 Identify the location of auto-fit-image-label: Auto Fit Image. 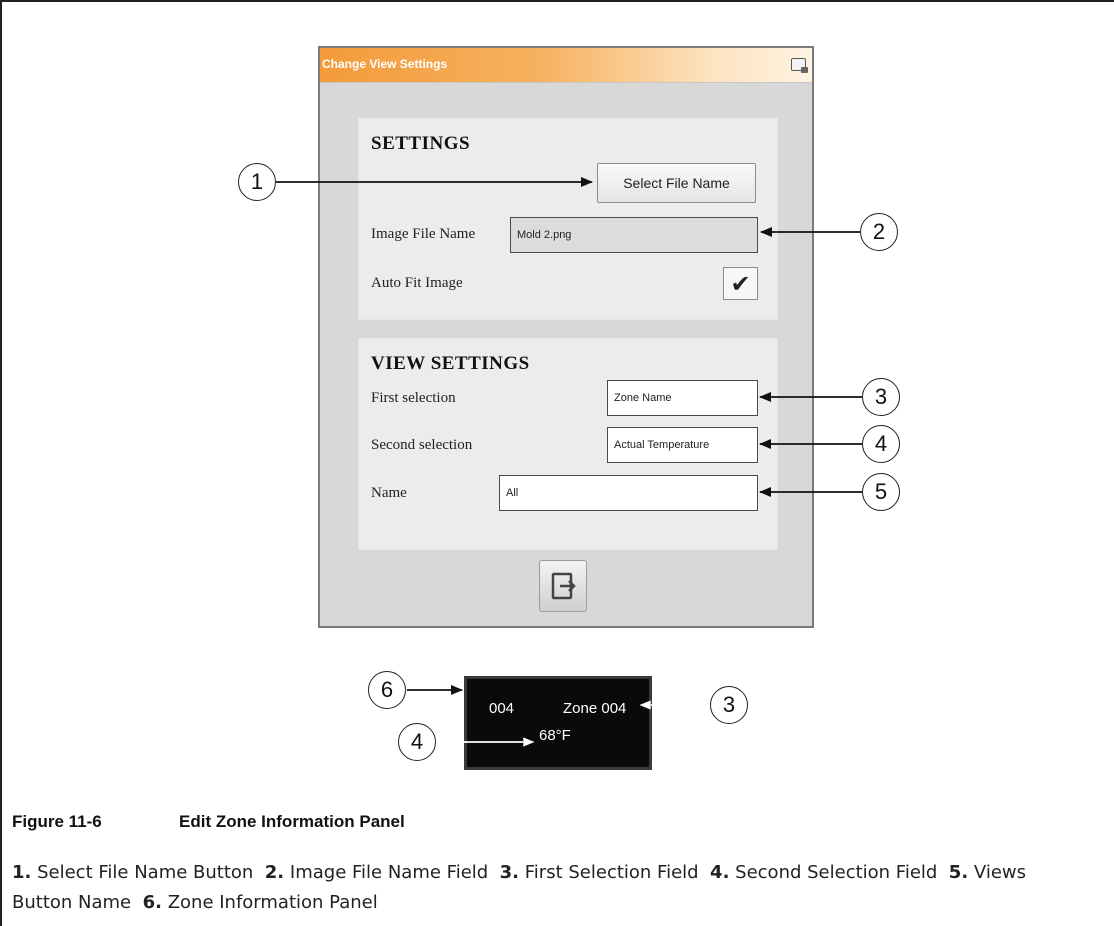
(417, 283).